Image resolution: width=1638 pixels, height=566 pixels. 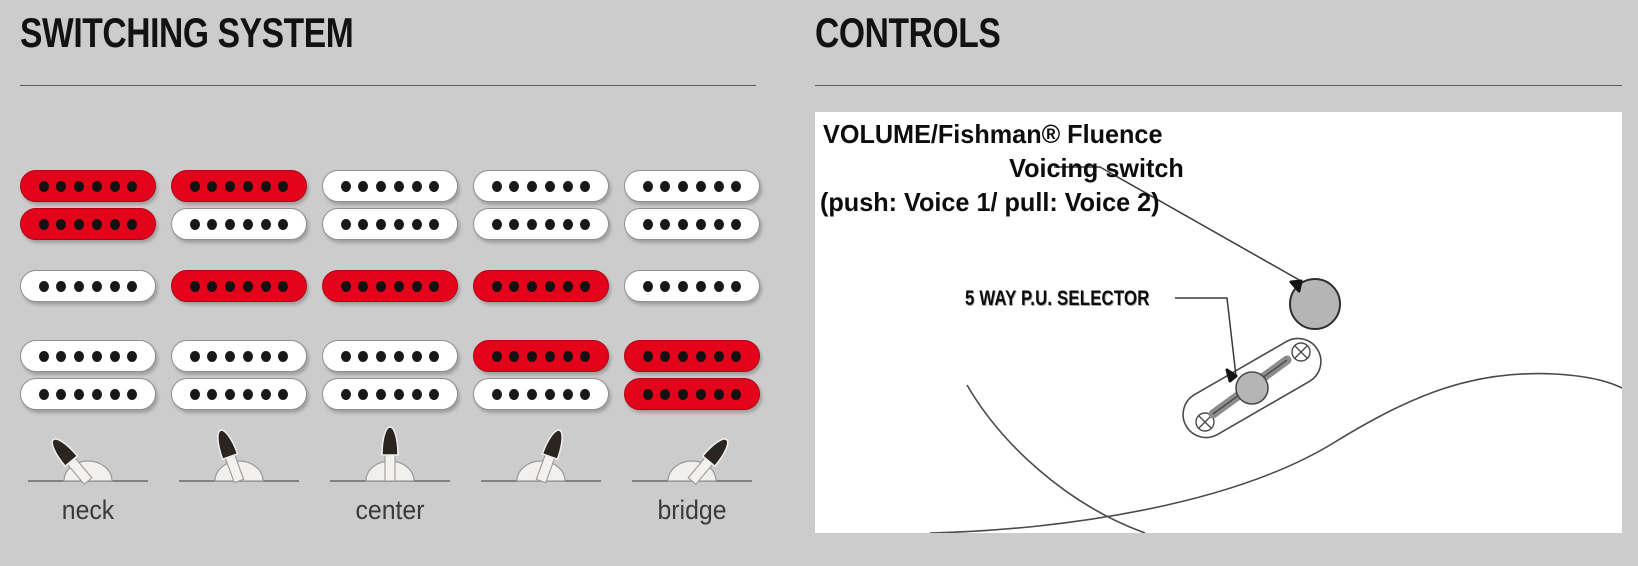 I want to click on switching-system-title: SWITCHING SYSTEM, so click(x=187, y=32).